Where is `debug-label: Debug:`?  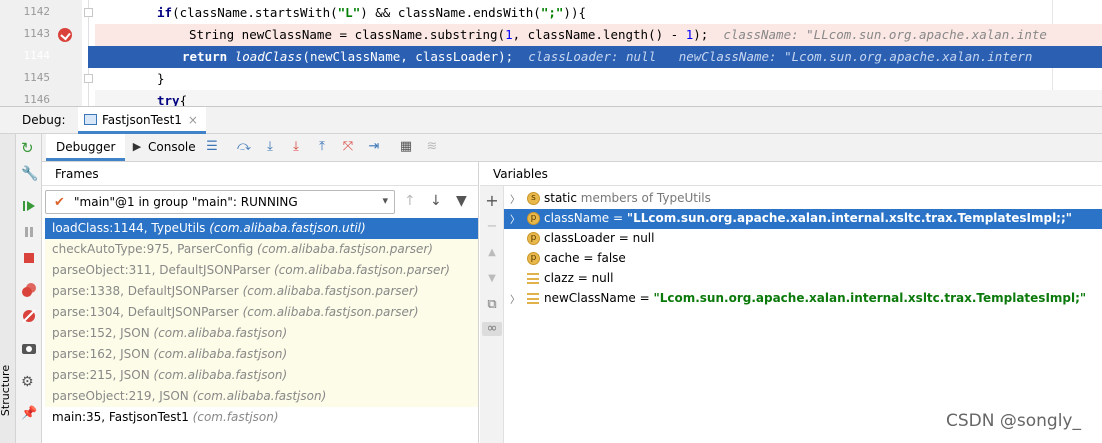
debug-label: Debug: is located at coordinates (44, 120).